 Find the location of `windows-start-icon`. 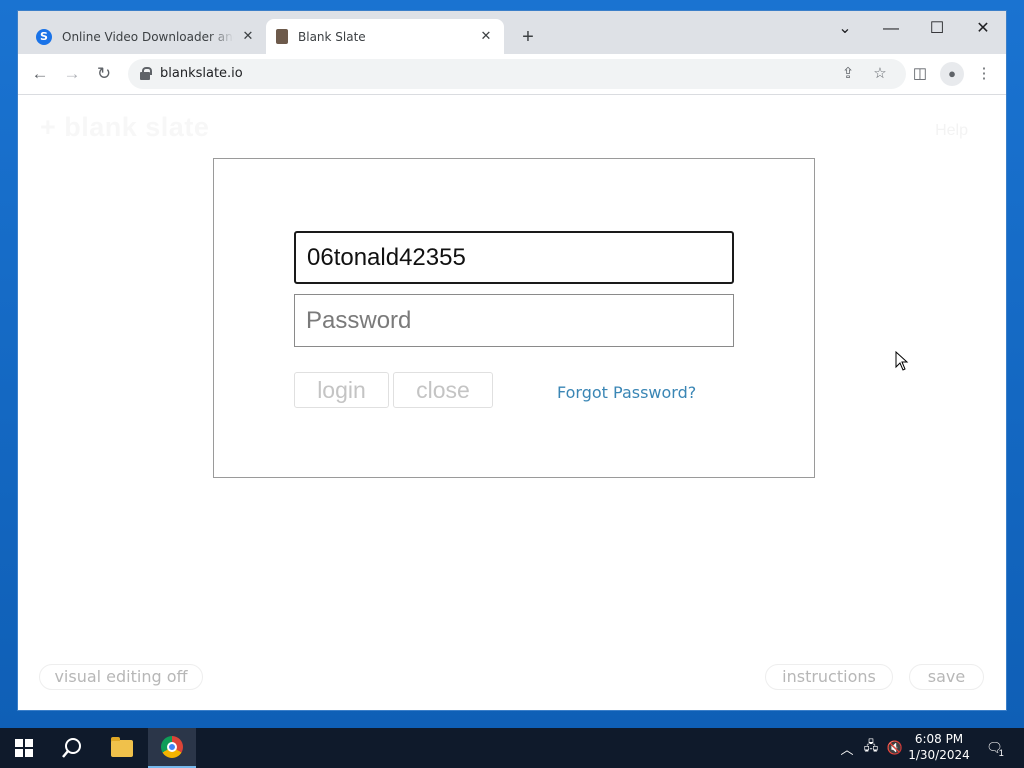

windows-start-icon is located at coordinates (24, 748).